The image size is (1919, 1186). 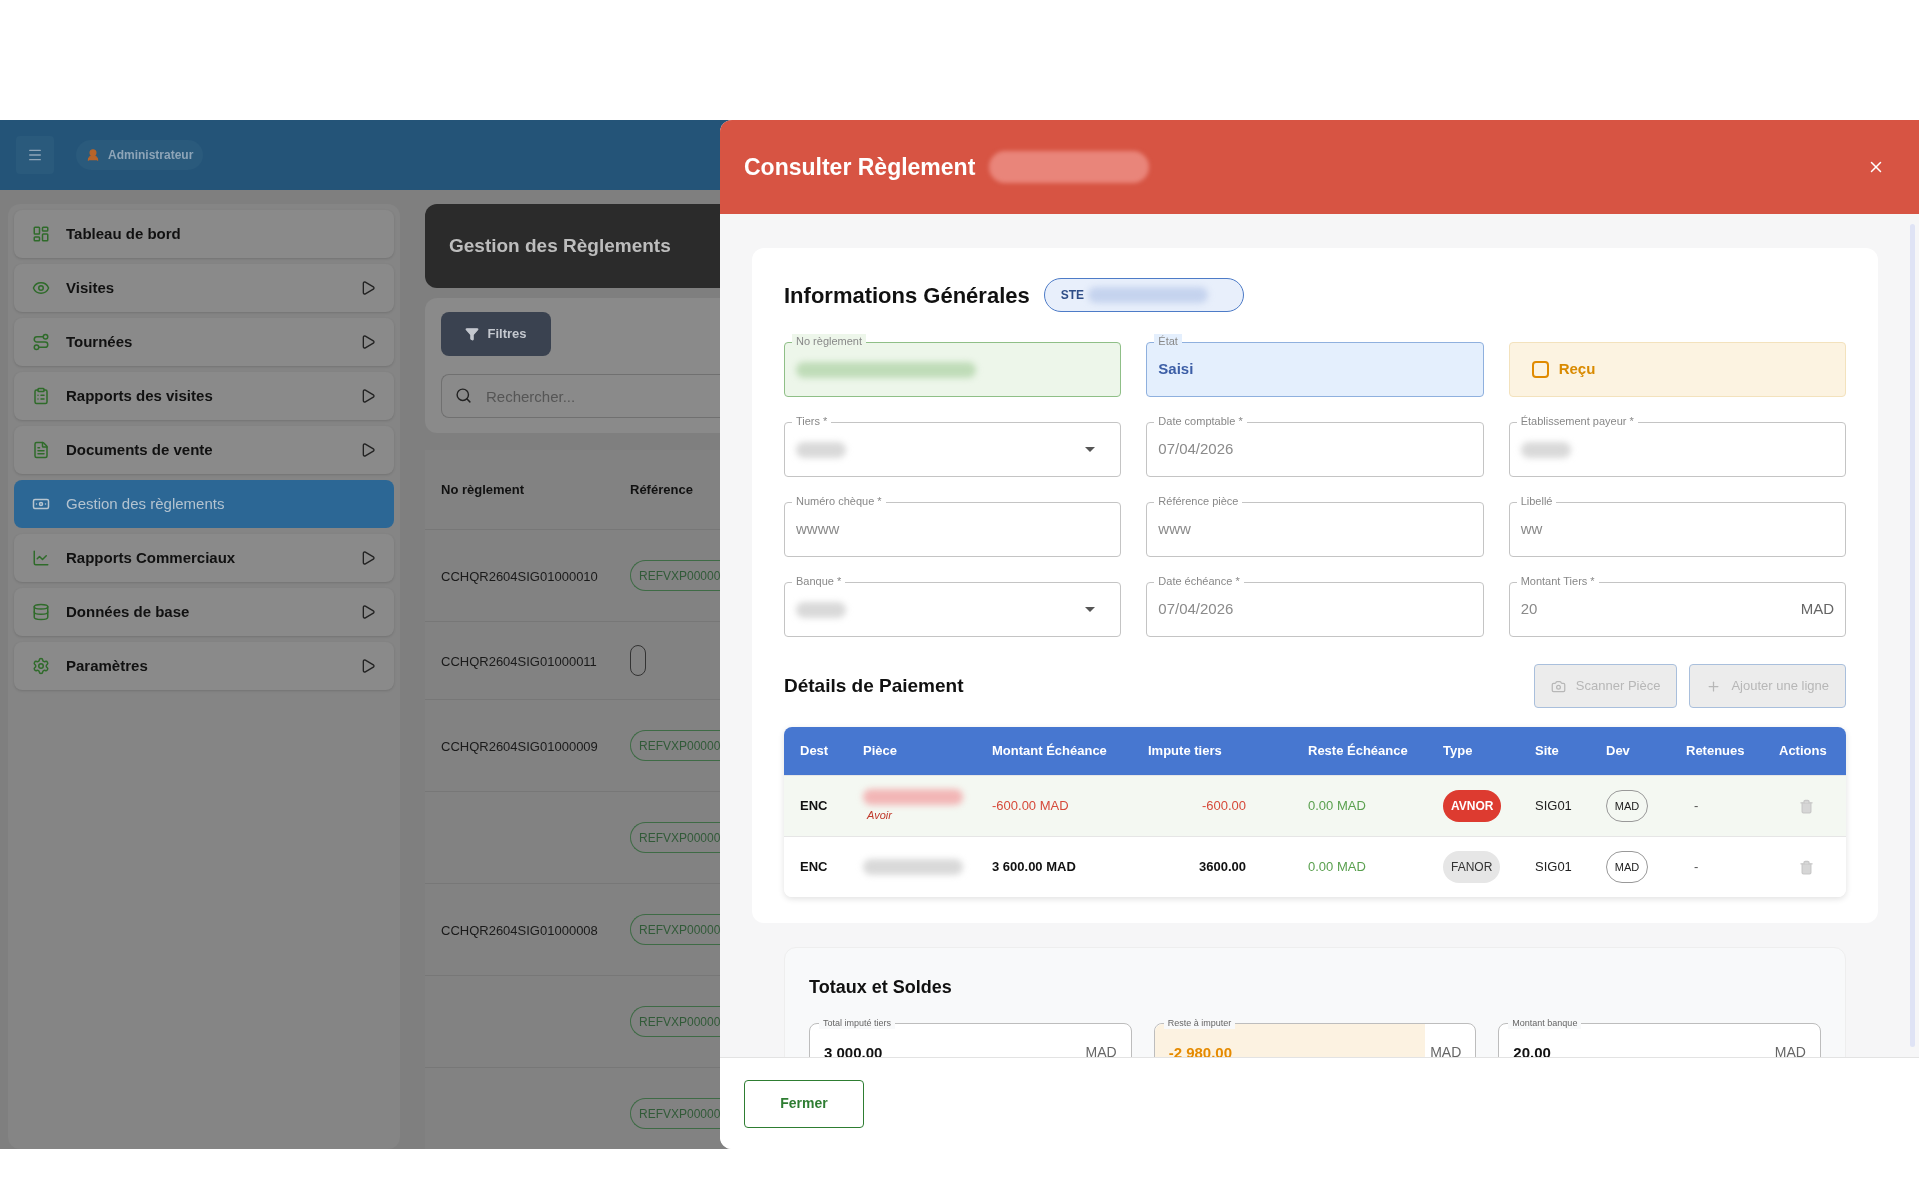 What do you see at coordinates (1223, 806) in the screenshot?
I see `table-cell-text: -600.00` at bounding box center [1223, 806].